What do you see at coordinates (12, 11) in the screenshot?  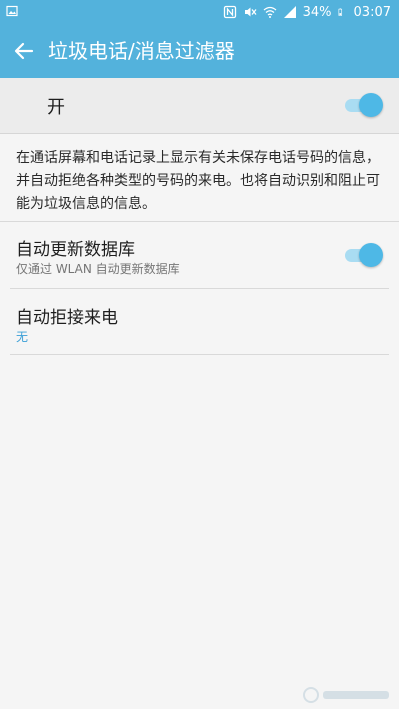 I see `gallery-icon` at bounding box center [12, 11].